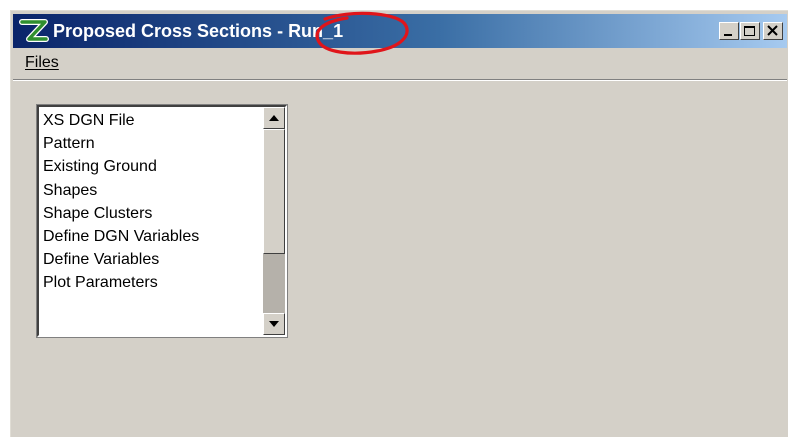  What do you see at coordinates (34, 31) in the screenshot?
I see `green-z-logo-icon` at bounding box center [34, 31].